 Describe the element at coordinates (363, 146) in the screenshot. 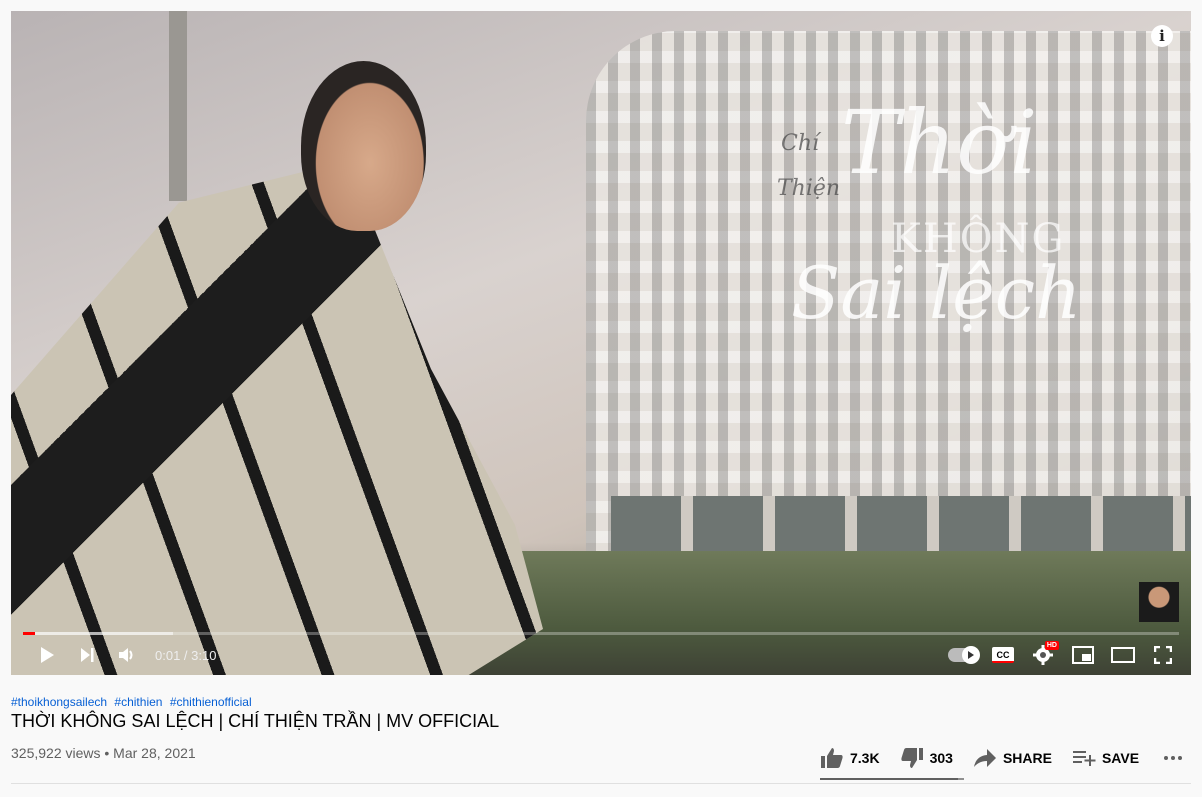

I see `video-frame-person-head` at that location.